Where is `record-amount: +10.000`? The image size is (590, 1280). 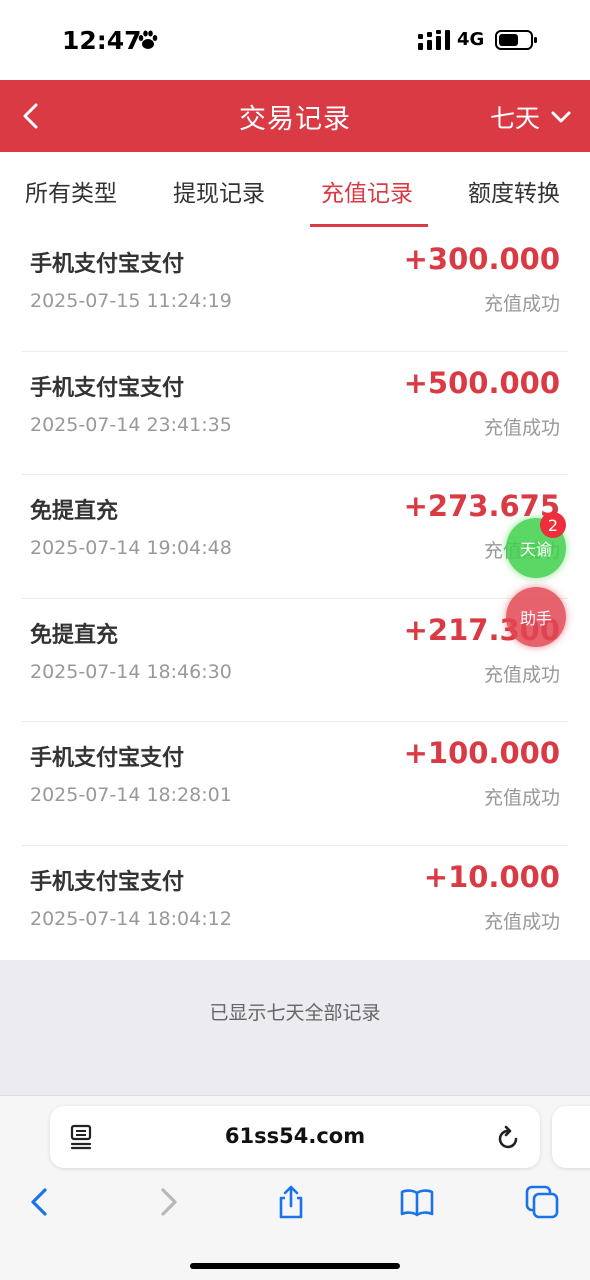 record-amount: +10.000 is located at coordinates (491, 876).